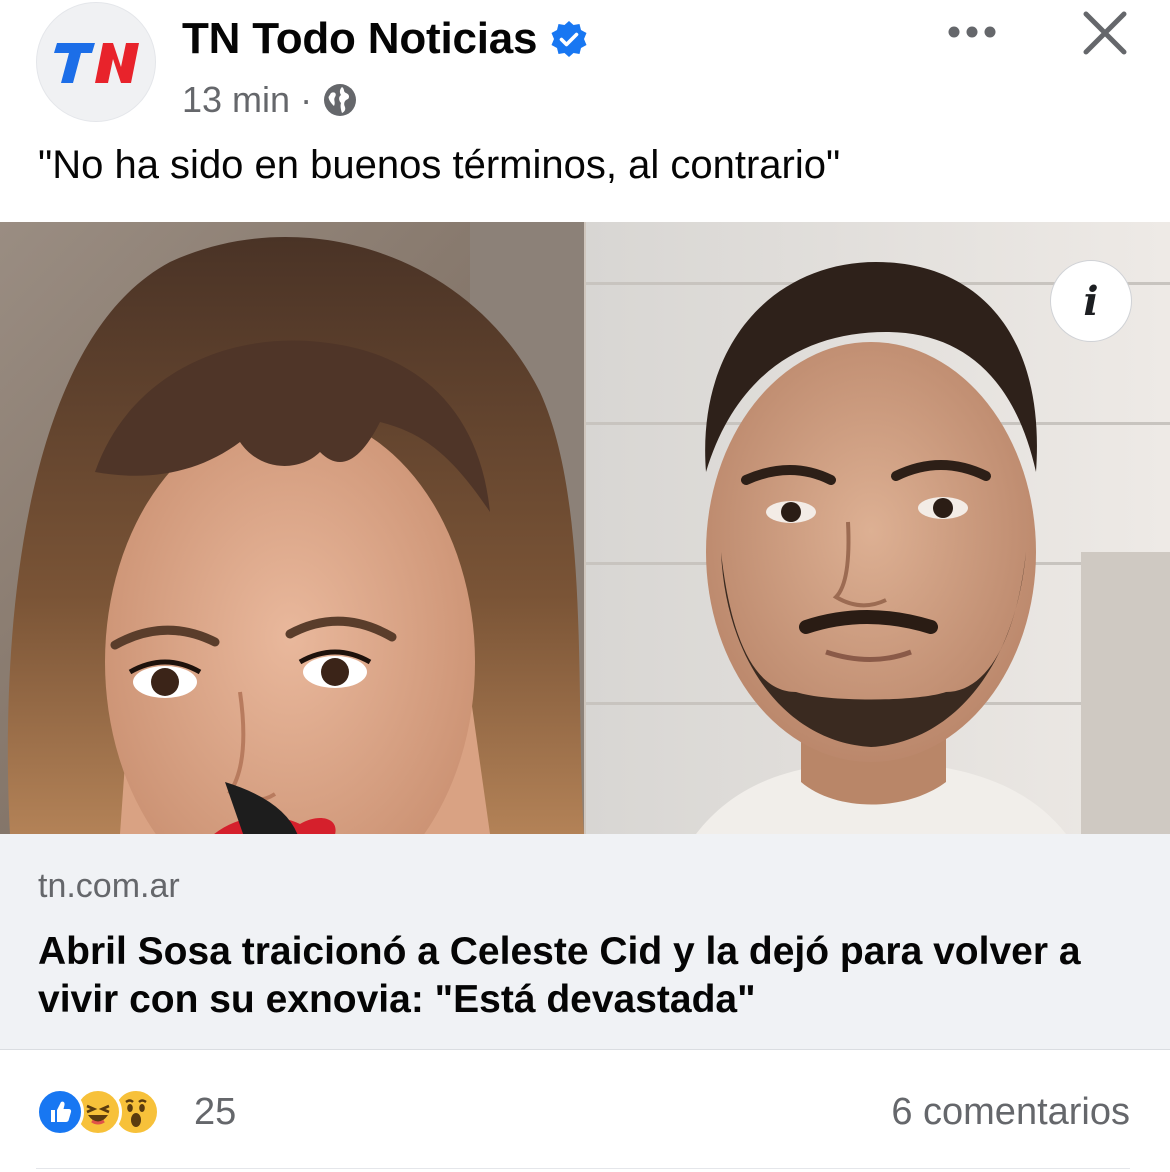  Describe the element at coordinates (972, 32) in the screenshot. I see `more-options-icon` at that location.